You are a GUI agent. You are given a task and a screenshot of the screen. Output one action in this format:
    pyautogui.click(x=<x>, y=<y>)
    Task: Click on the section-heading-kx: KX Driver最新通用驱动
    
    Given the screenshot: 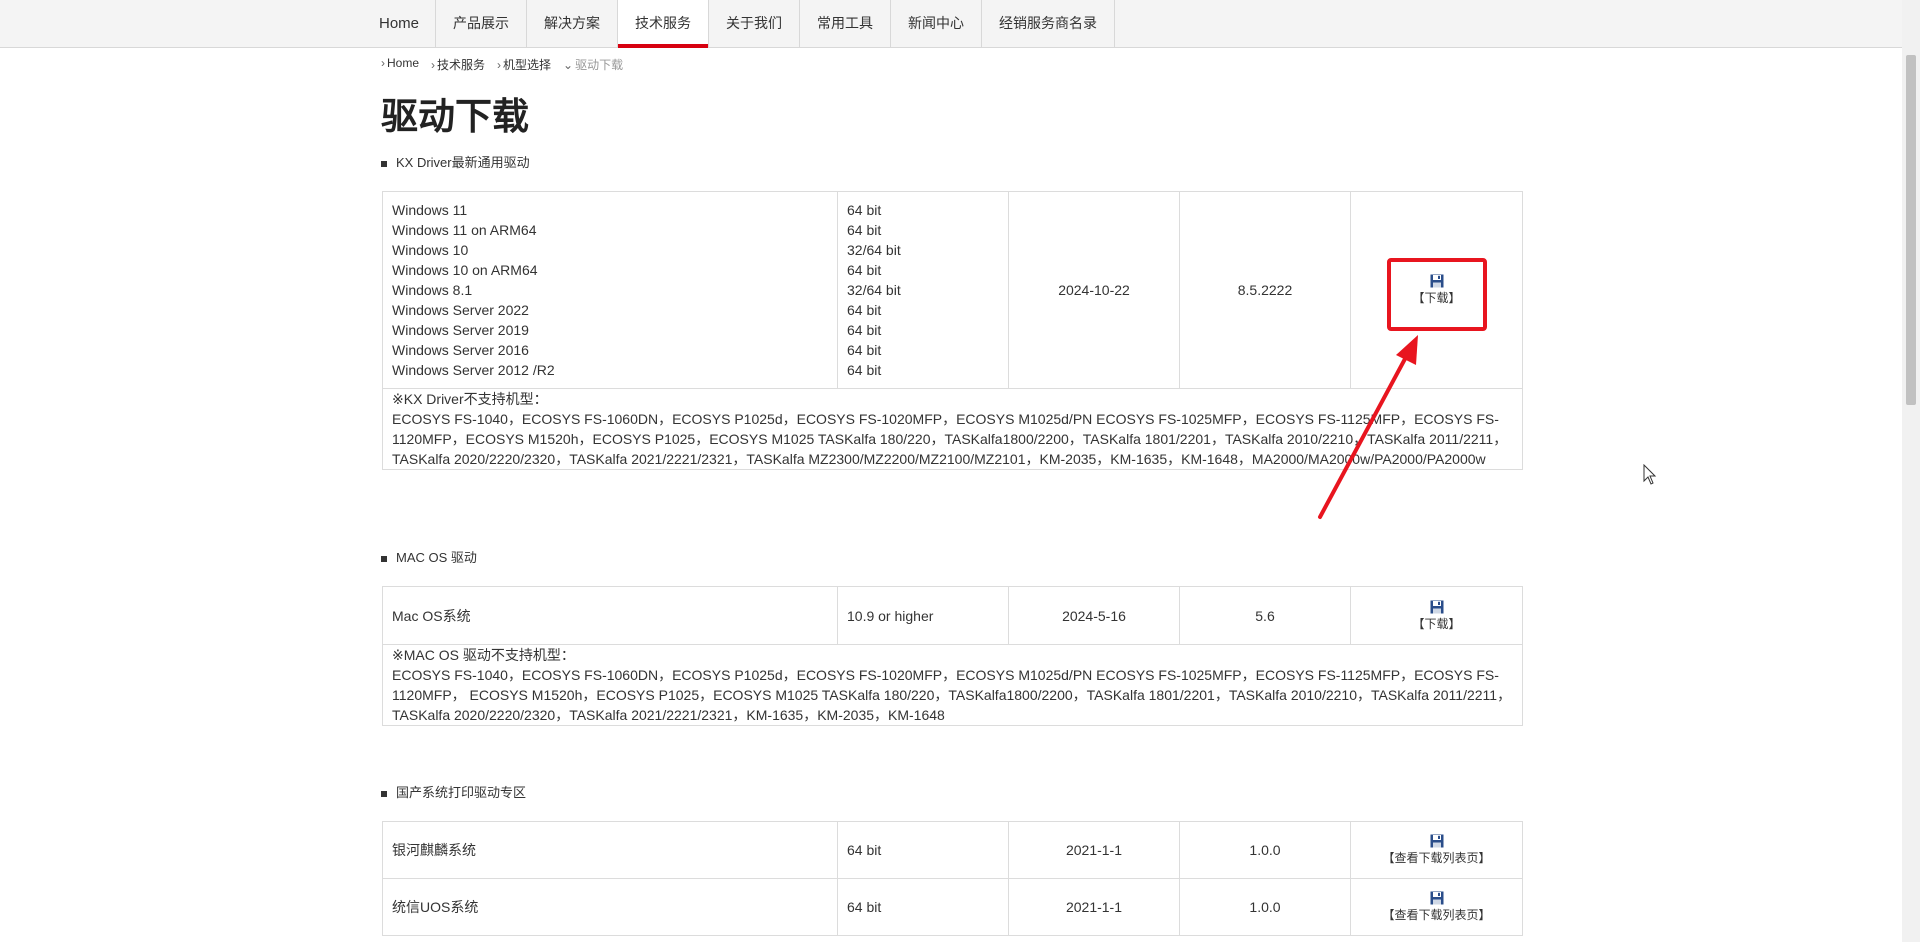 What is the action you would take?
    pyautogui.click(x=455, y=161)
    